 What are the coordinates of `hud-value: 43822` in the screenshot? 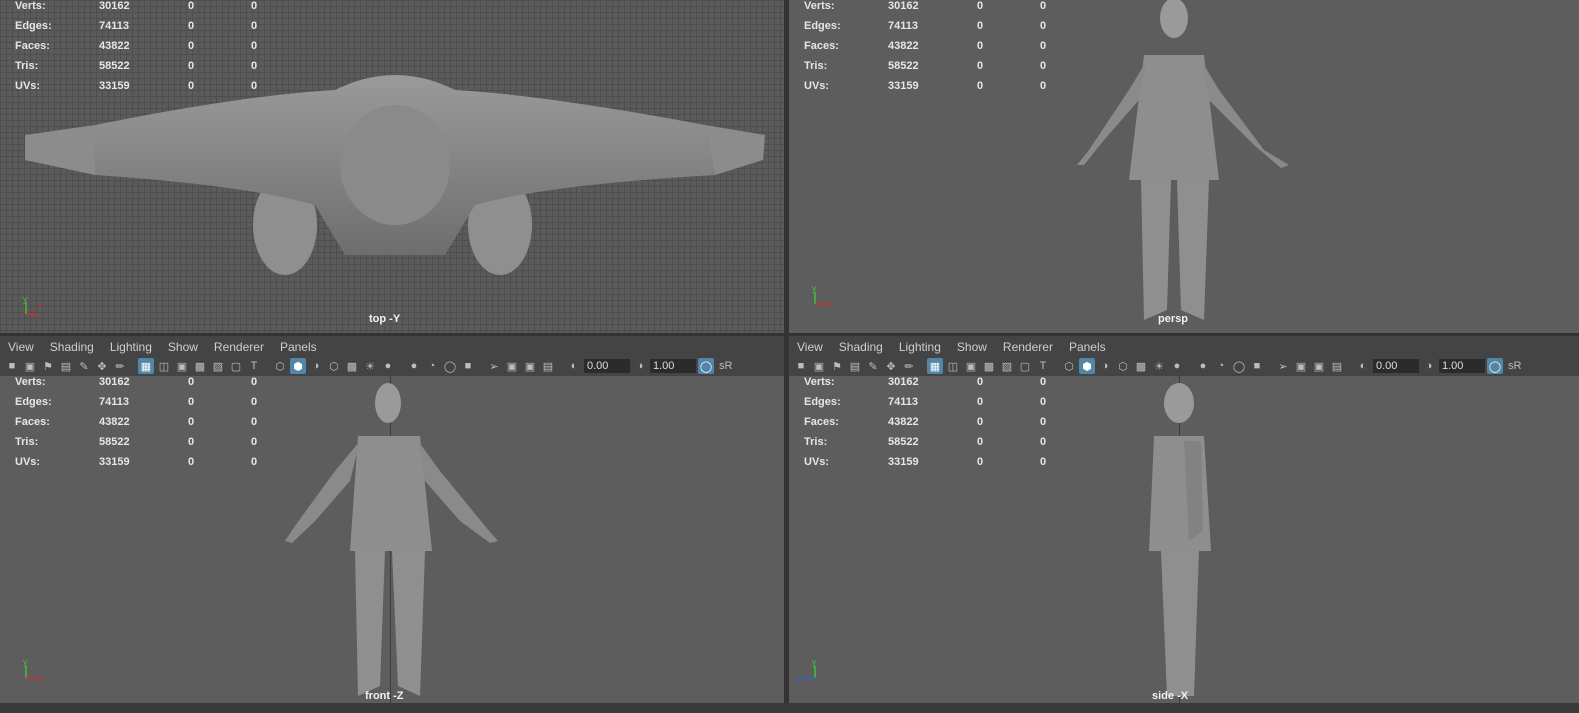 It's located at (114, 422).